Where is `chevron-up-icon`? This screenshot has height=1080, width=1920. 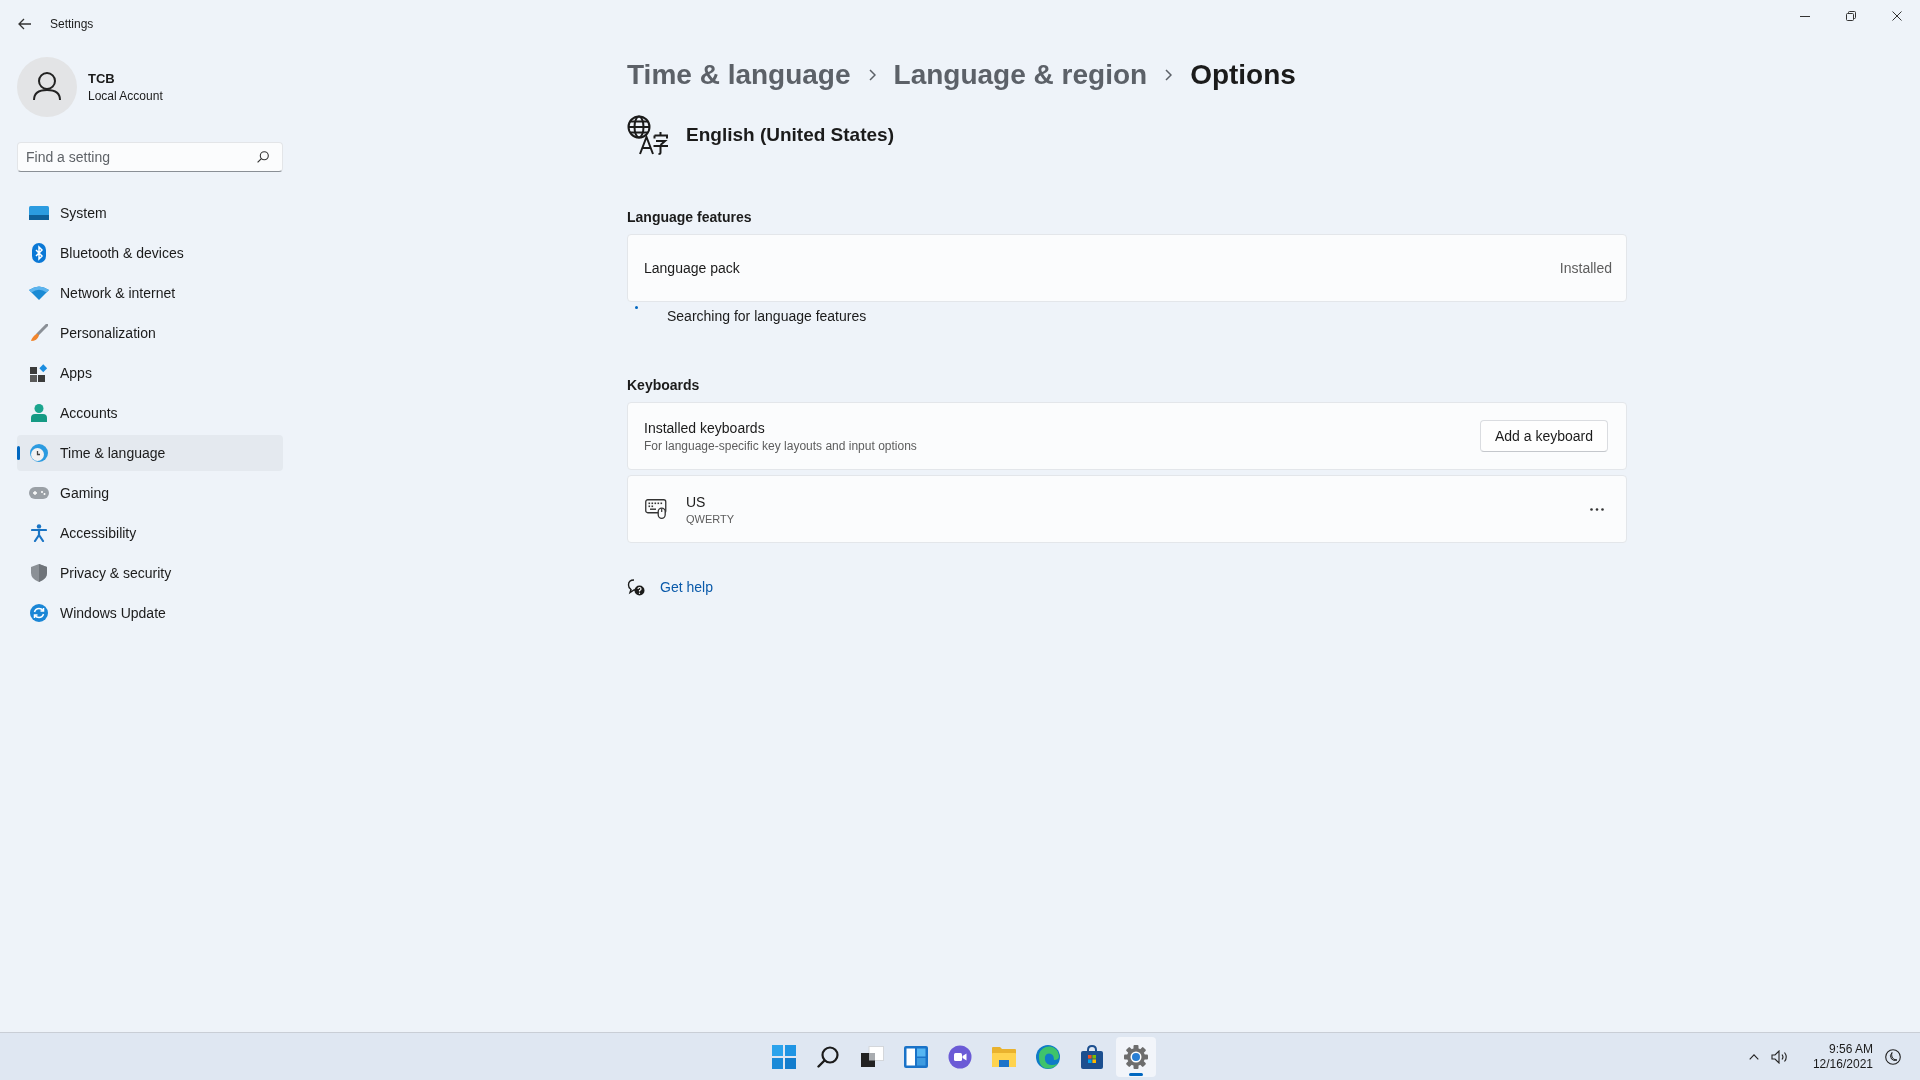 chevron-up-icon is located at coordinates (1753, 1056).